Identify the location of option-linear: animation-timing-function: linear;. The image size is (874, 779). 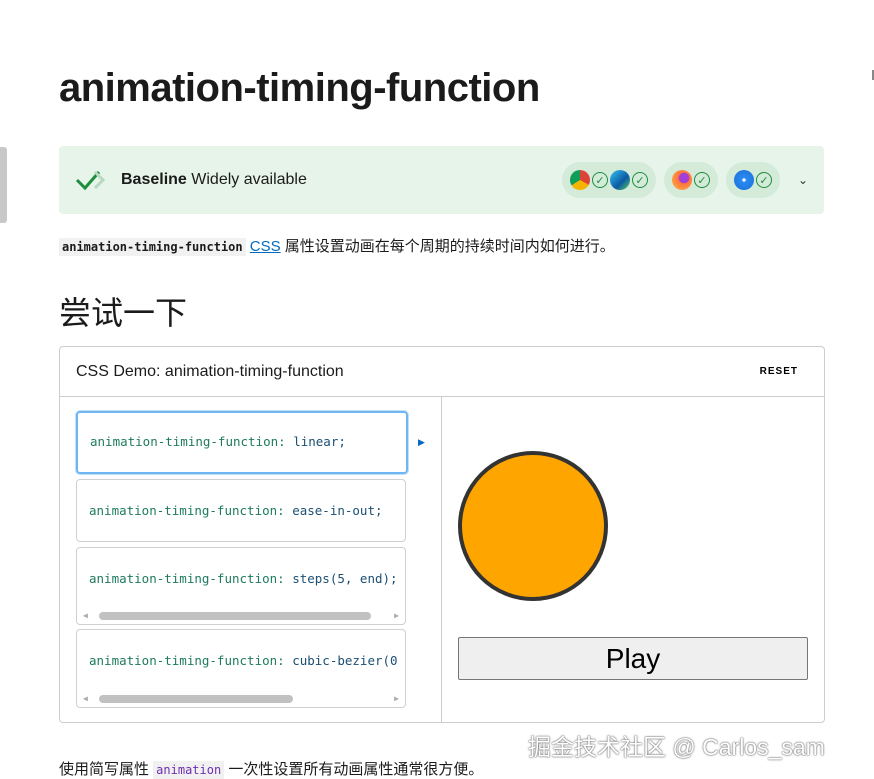
(242, 442).